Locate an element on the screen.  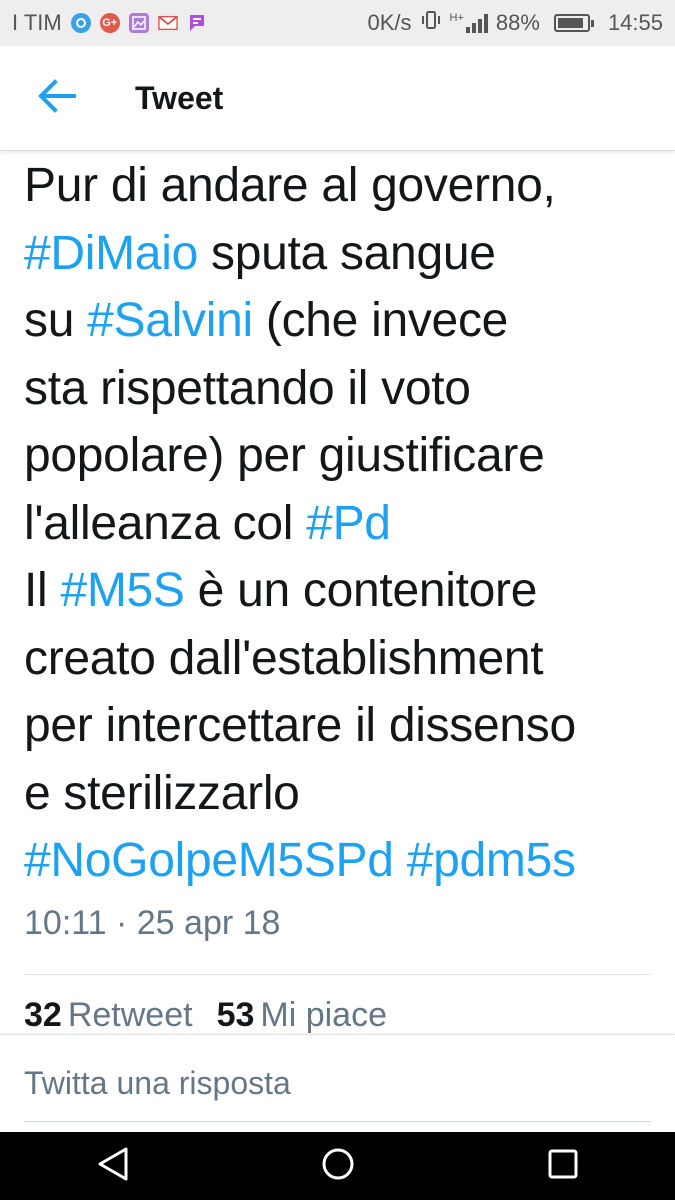
retweet-label: Retweet is located at coordinates (130, 1015).